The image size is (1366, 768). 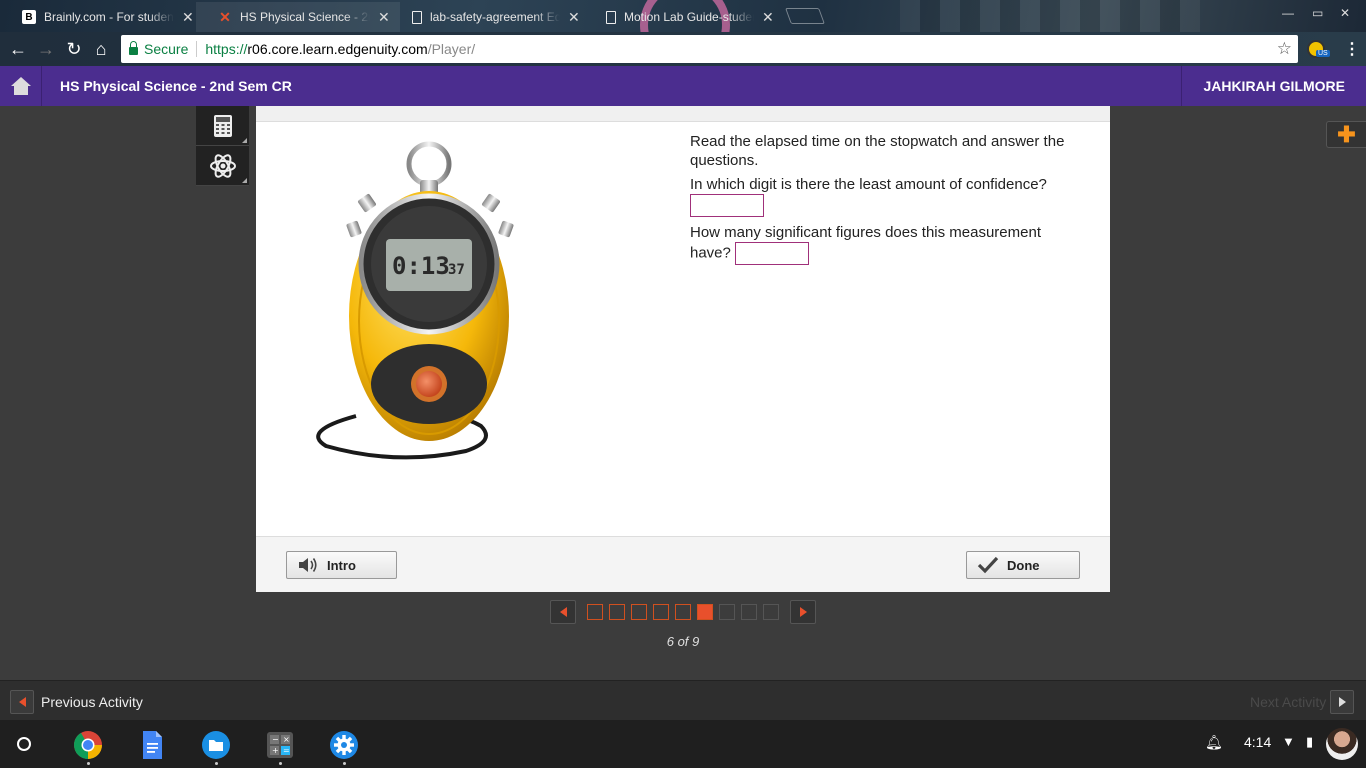 I want to click on stopwatch-time: 0:13, so click(x=421, y=266).